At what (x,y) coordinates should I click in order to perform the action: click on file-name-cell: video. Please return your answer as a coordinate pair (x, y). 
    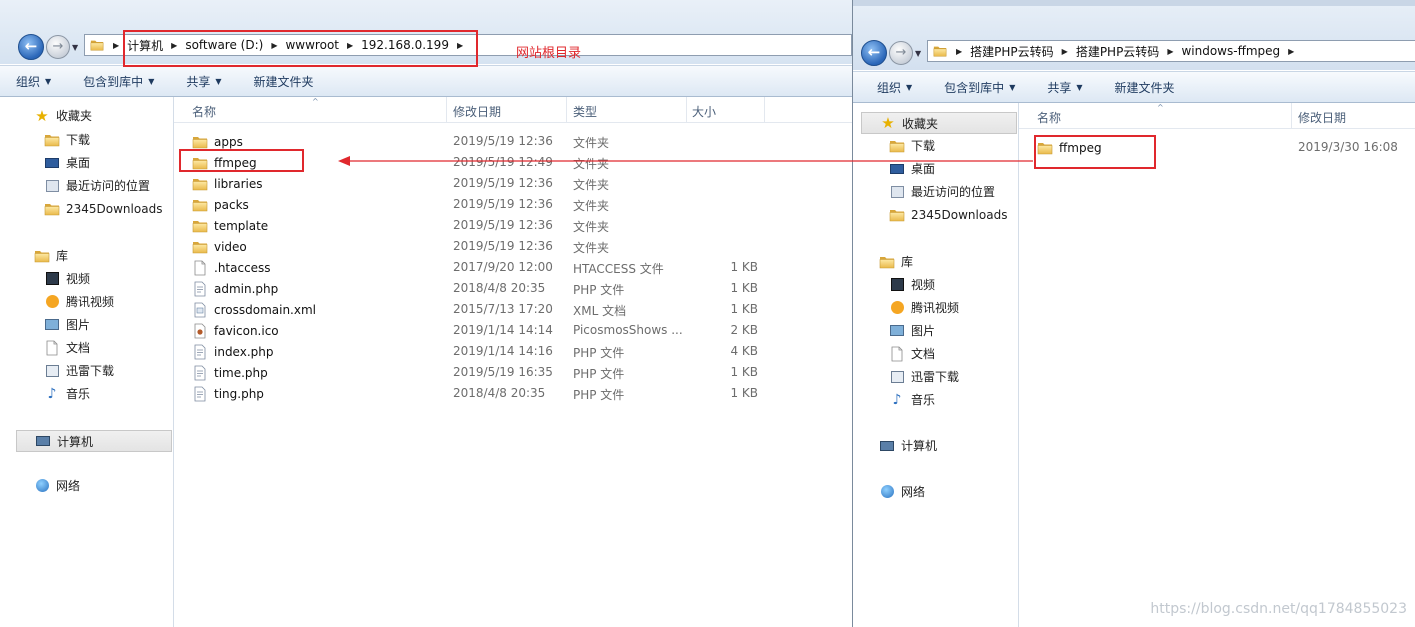
    Looking at the image, I should click on (219, 247).